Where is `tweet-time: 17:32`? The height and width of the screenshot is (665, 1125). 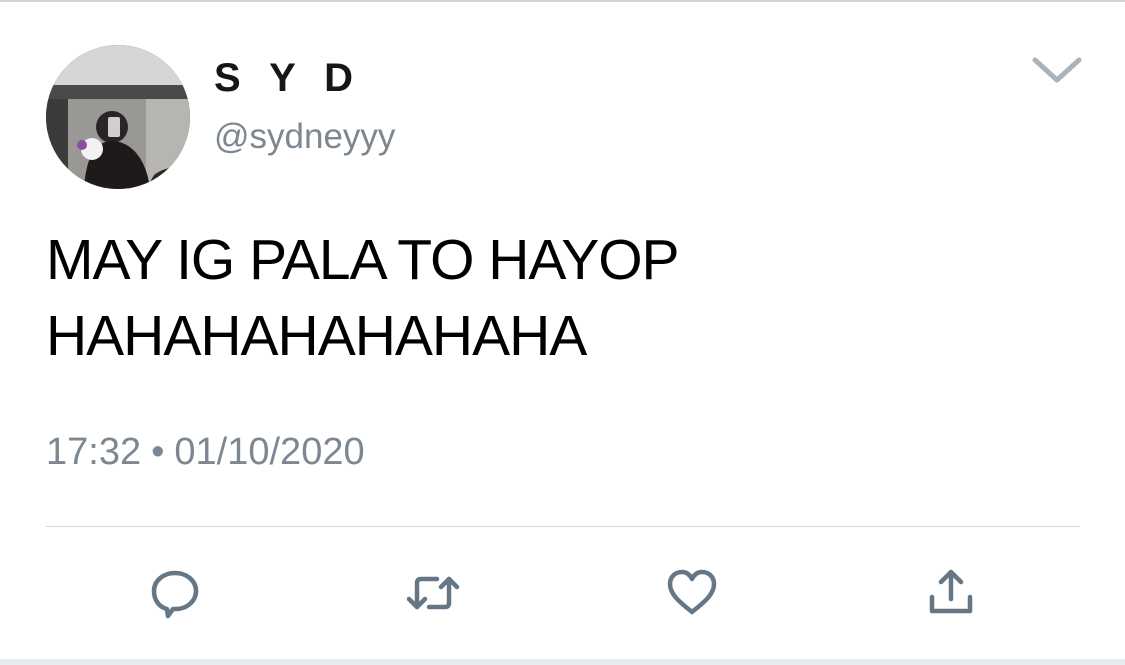 tweet-time: 17:32 is located at coordinates (94, 452).